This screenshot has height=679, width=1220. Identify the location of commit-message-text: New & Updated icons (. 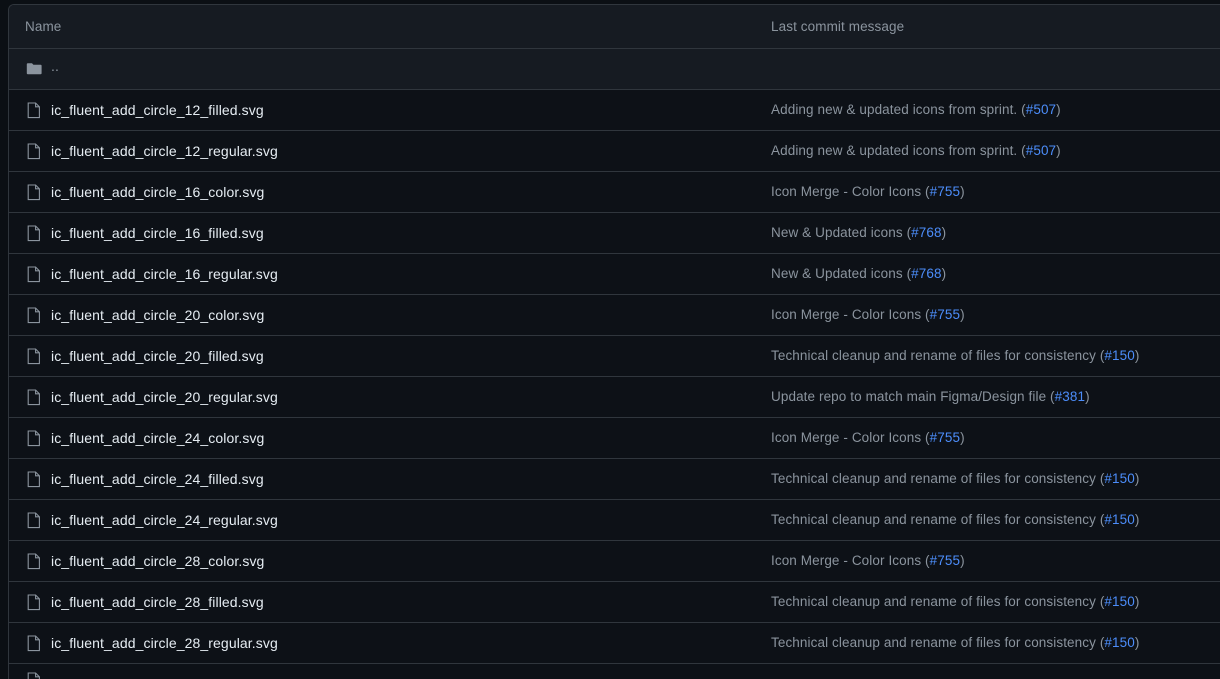
(841, 232).